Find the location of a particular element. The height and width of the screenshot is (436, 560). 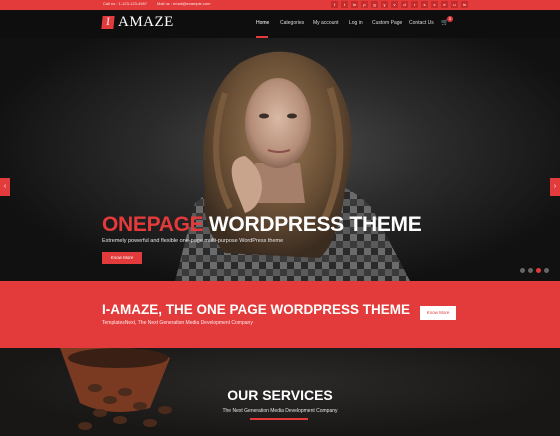

linkedin-icon: in is located at coordinates (354, 4).